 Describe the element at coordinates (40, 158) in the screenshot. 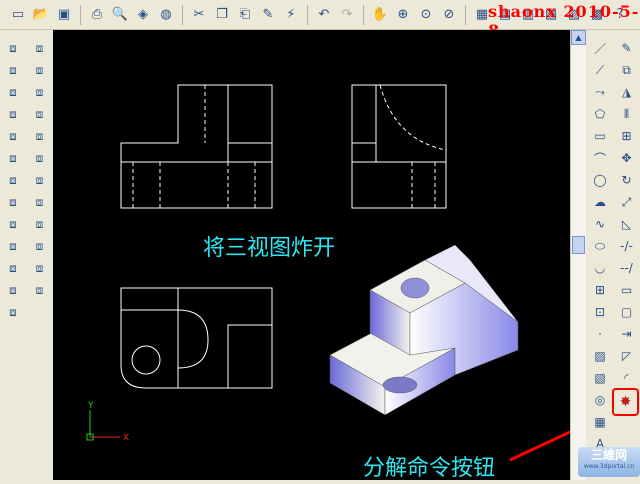

I see `back-view-icon: ⧈` at that location.